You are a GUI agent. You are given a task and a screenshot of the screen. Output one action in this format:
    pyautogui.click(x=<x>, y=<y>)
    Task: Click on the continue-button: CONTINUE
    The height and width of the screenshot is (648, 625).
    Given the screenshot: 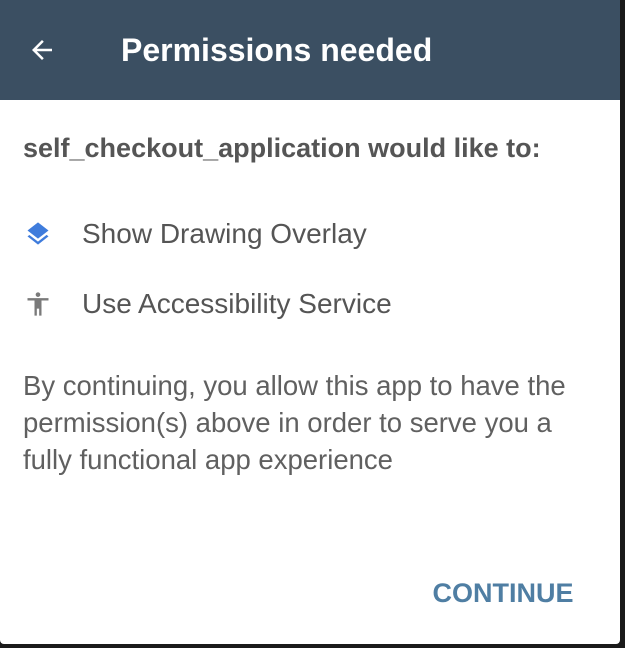 What is the action you would take?
    pyautogui.click(x=503, y=593)
    